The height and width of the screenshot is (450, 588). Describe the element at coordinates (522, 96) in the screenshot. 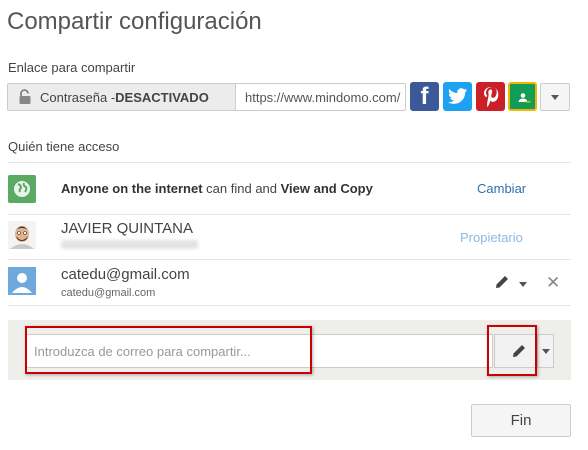

I see `google-classroom-icon` at that location.